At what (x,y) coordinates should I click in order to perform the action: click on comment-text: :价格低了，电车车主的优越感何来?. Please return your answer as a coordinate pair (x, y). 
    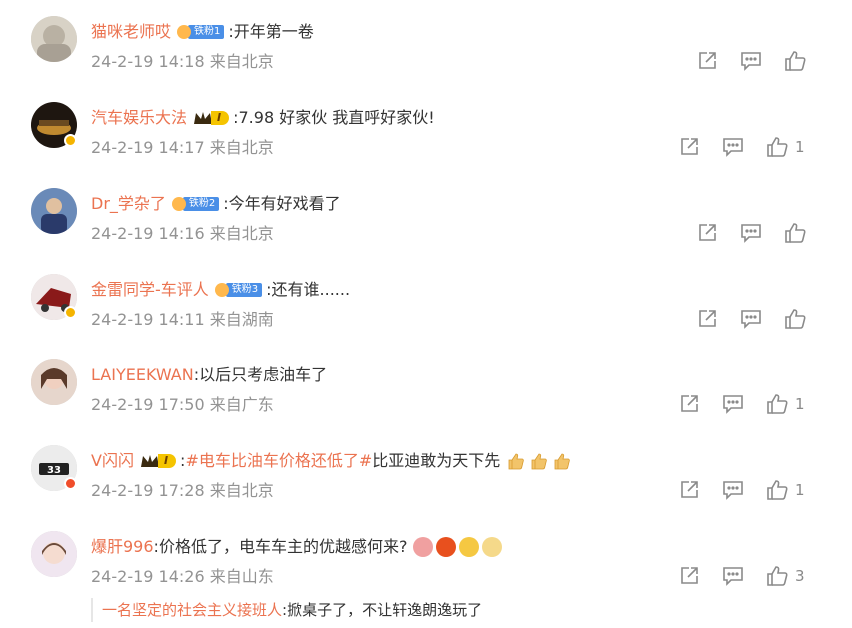
    Looking at the image, I should click on (280, 546).